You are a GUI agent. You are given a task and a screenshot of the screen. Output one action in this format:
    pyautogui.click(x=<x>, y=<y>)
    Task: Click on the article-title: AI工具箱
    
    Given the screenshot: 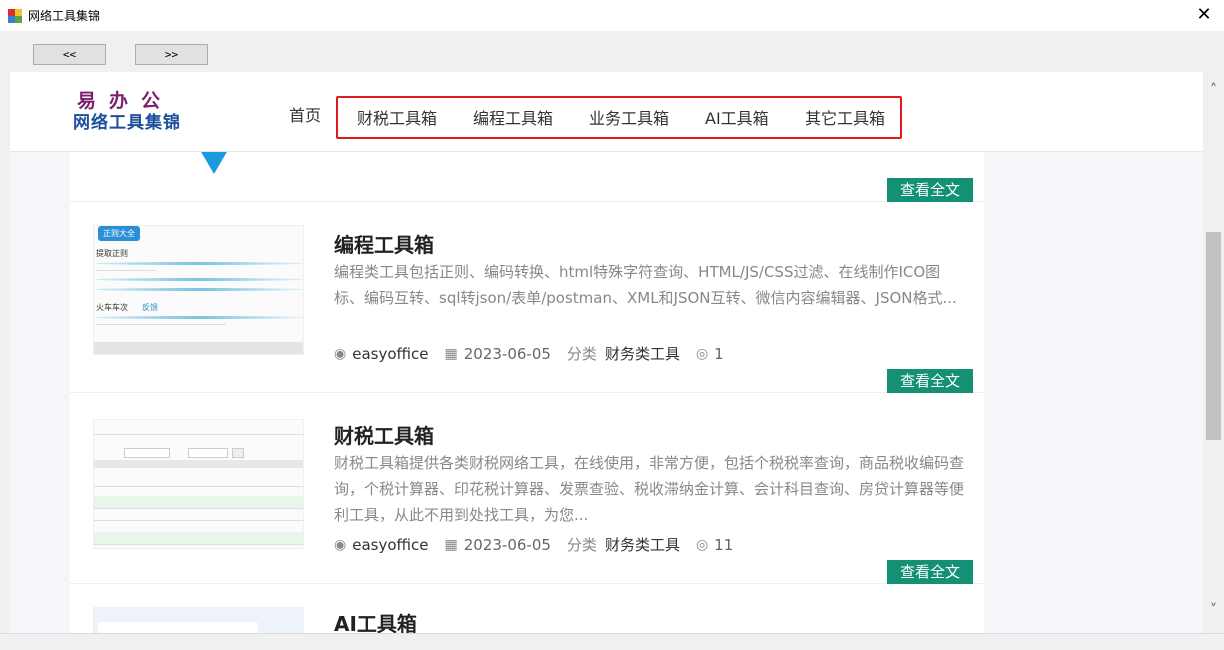 What is the action you would take?
    pyautogui.click(x=375, y=620)
    